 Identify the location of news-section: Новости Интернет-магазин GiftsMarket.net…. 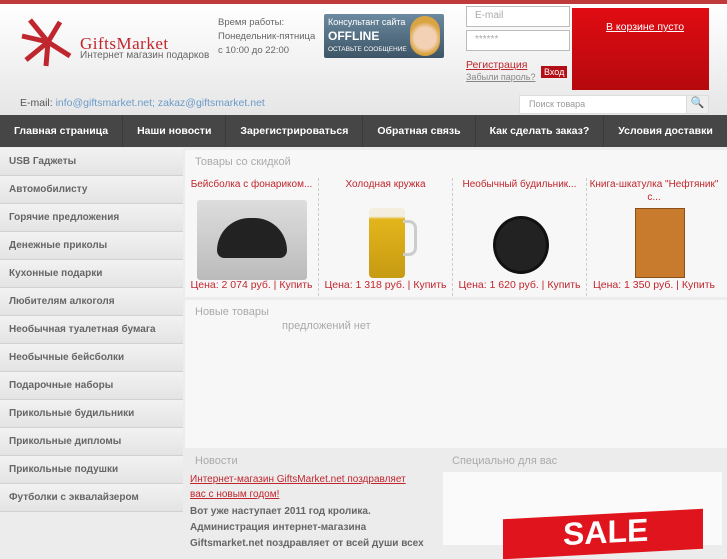
(310, 499).